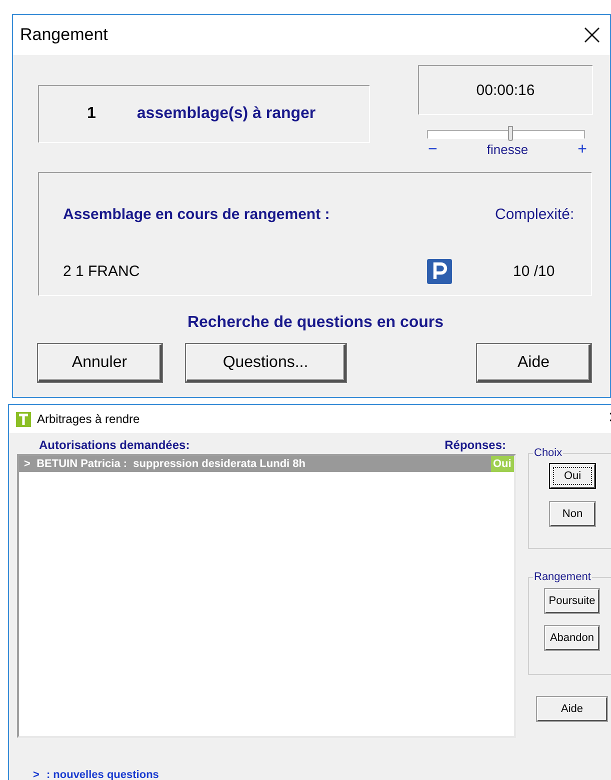 Image resolution: width=611 pixels, height=780 pixels. Describe the element at coordinates (114, 445) in the screenshot. I see `column-header: Autorisations demandées:` at that location.